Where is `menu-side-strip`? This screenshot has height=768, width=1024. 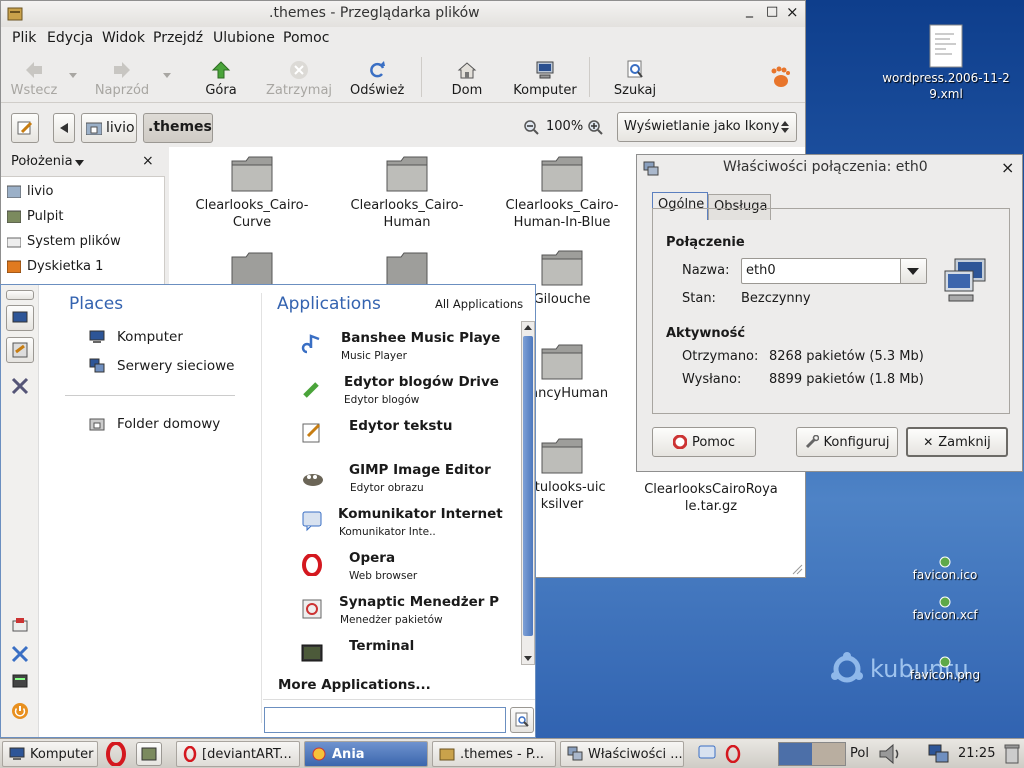 menu-side-strip is located at coordinates (20, 511).